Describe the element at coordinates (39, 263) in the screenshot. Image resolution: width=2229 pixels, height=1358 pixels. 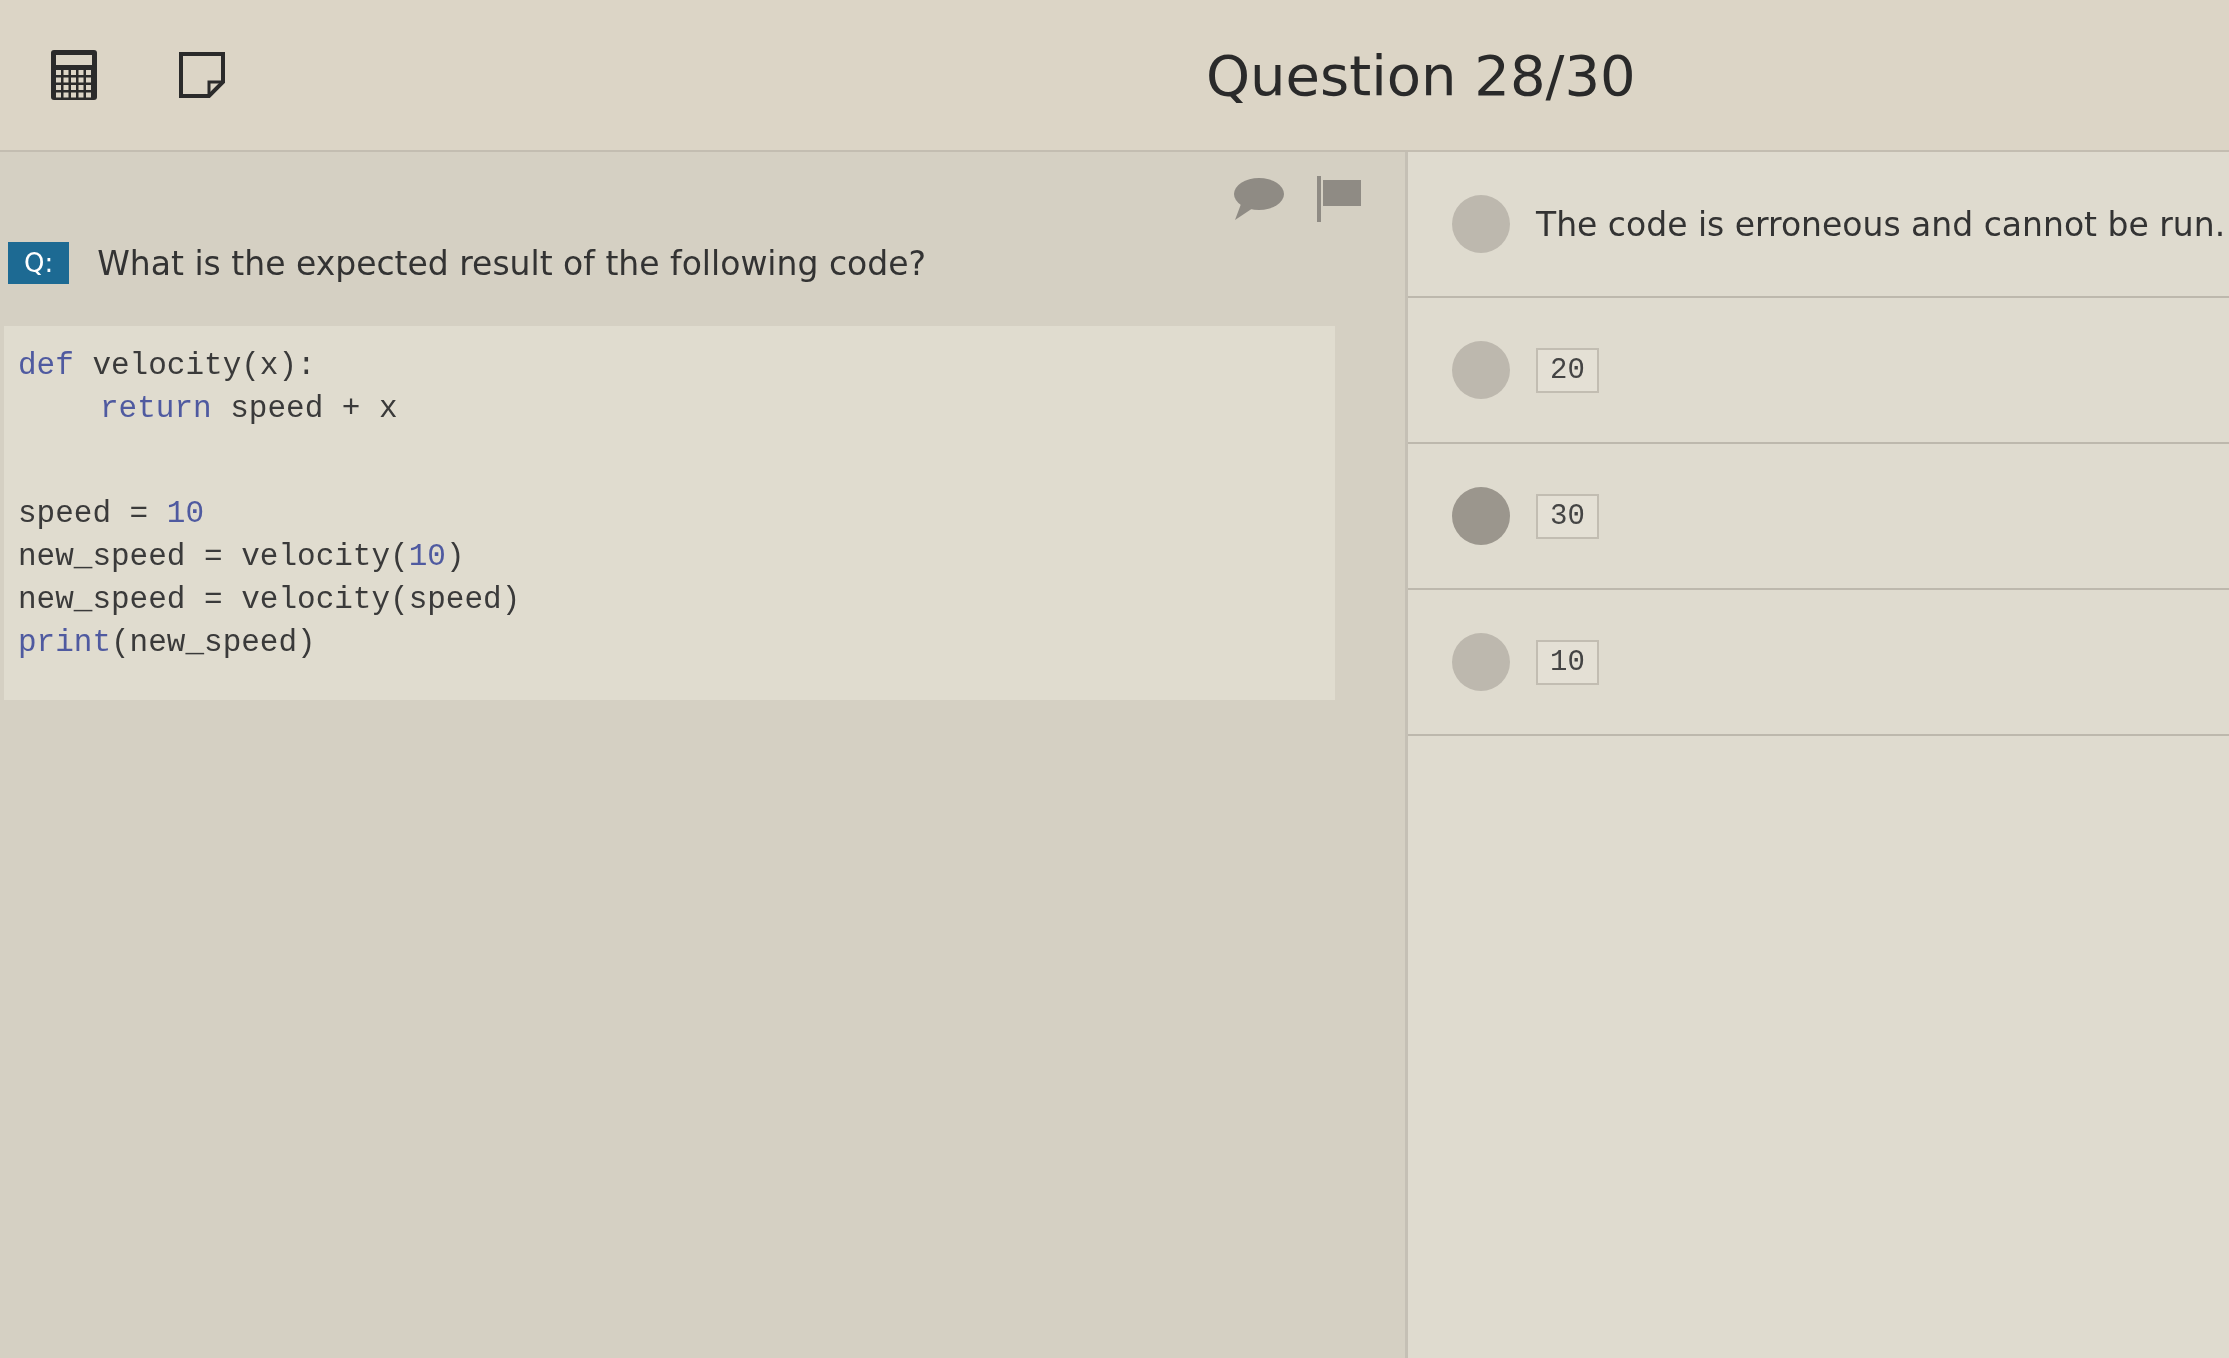
I see `question-badge: Q:` at that location.